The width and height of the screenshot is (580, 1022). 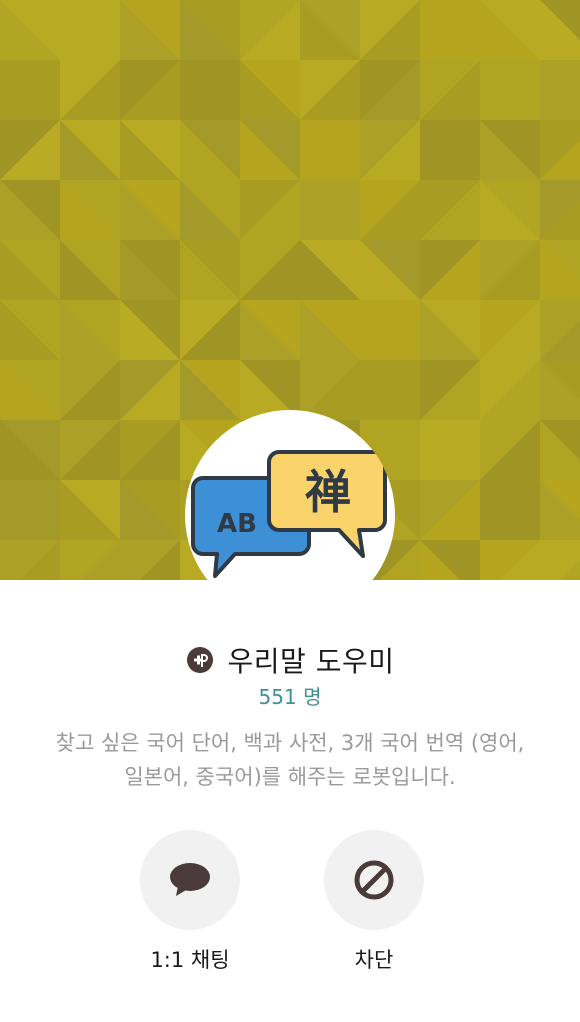 What do you see at coordinates (328, 492) in the screenshot?
I see `avatar-right-text: 禅` at bounding box center [328, 492].